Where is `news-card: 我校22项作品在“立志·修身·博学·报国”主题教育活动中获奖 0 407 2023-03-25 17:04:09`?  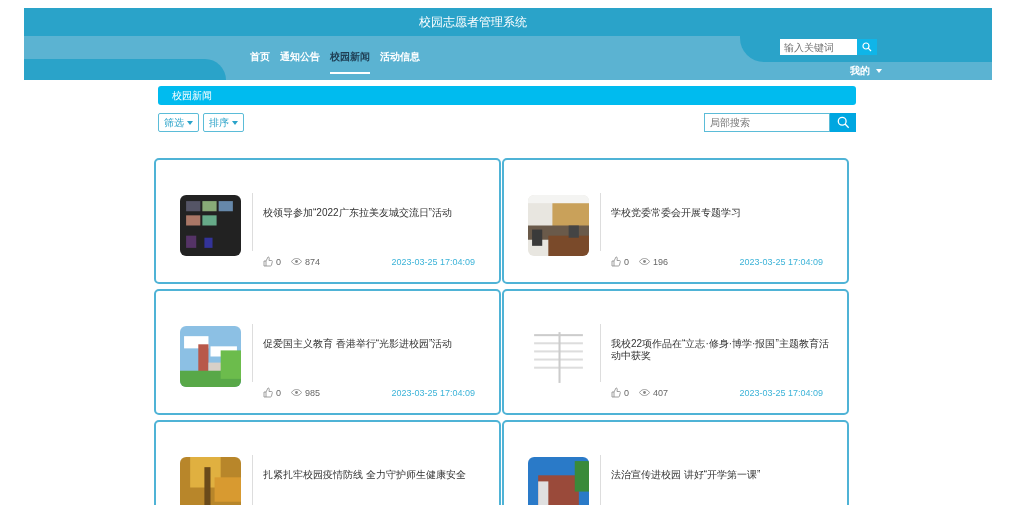
news-card: 我校22项作品在“立志·修身·博学·报国”主题教育活动中获奖 0 407 2023-03-25 17:04:09 is located at coordinates (675, 352).